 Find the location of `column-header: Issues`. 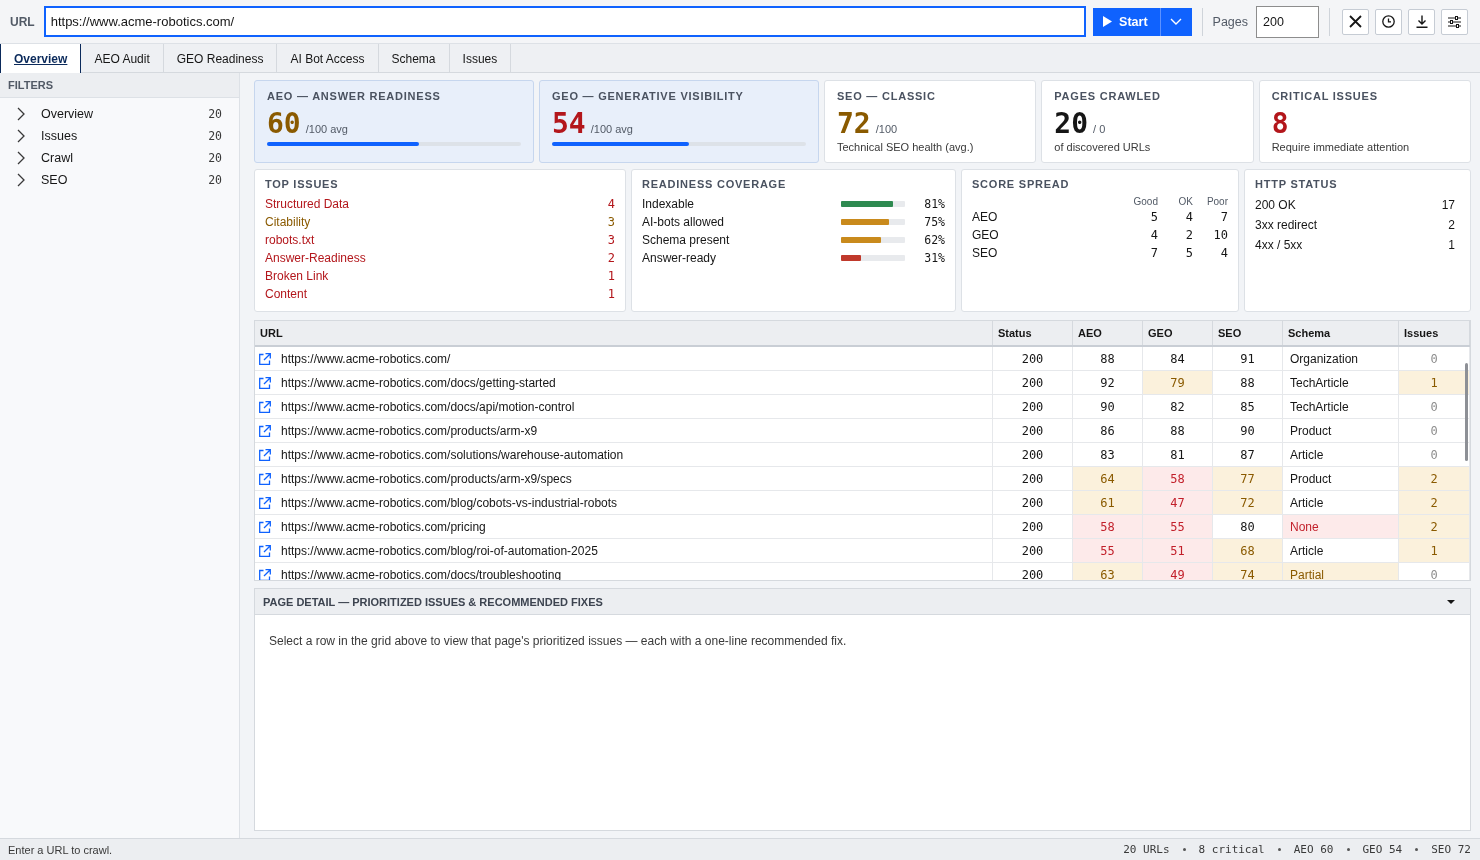

column-header: Issues is located at coordinates (1434, 333).